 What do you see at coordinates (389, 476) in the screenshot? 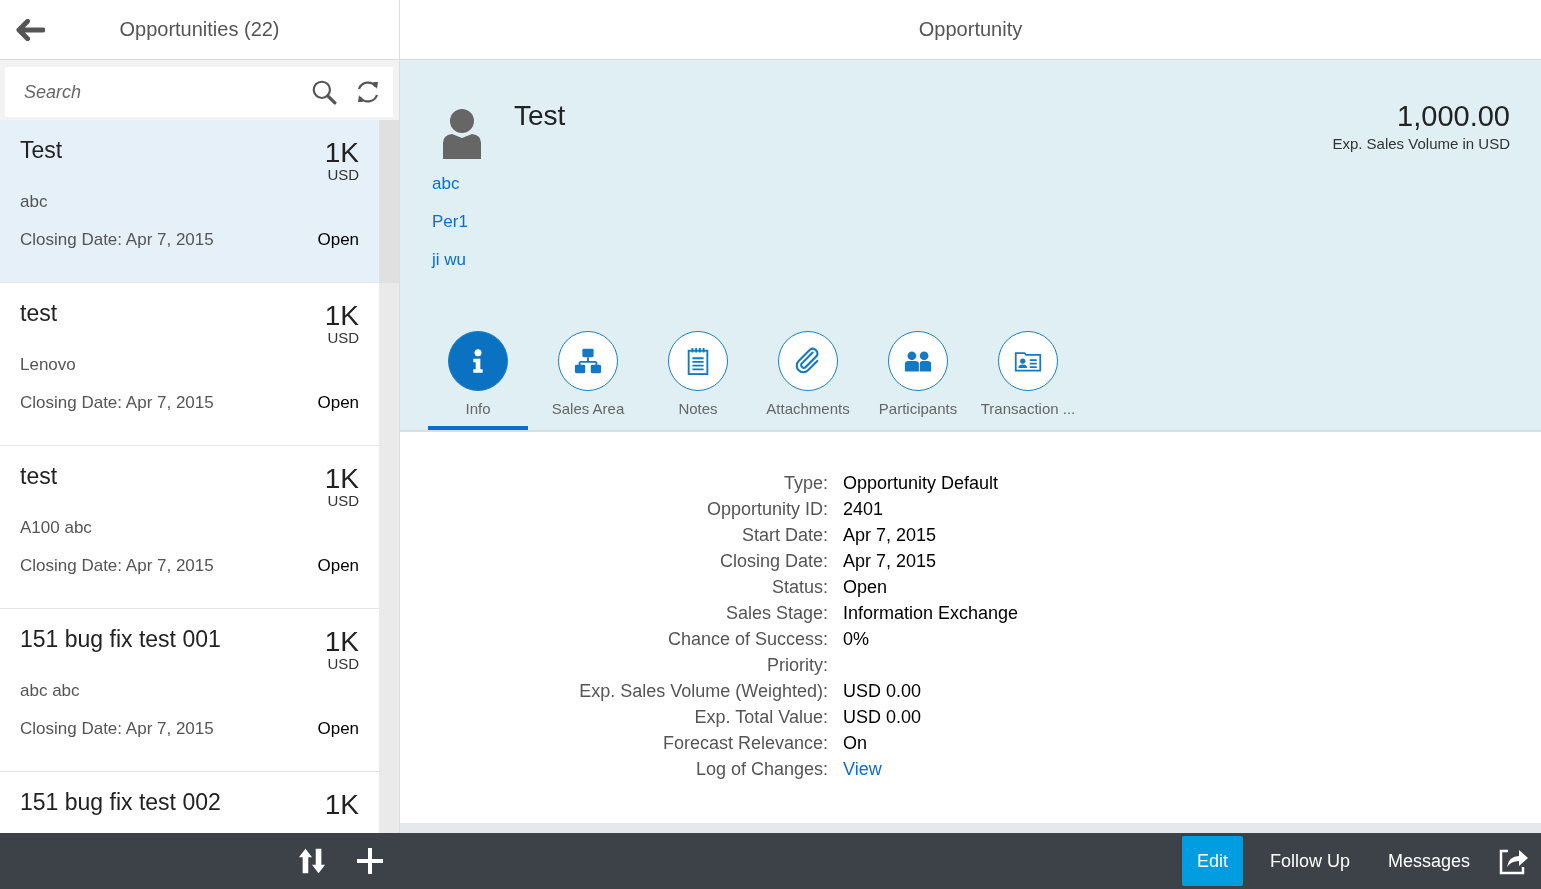
I see `scrollbar` at bounding box center [389, 476].